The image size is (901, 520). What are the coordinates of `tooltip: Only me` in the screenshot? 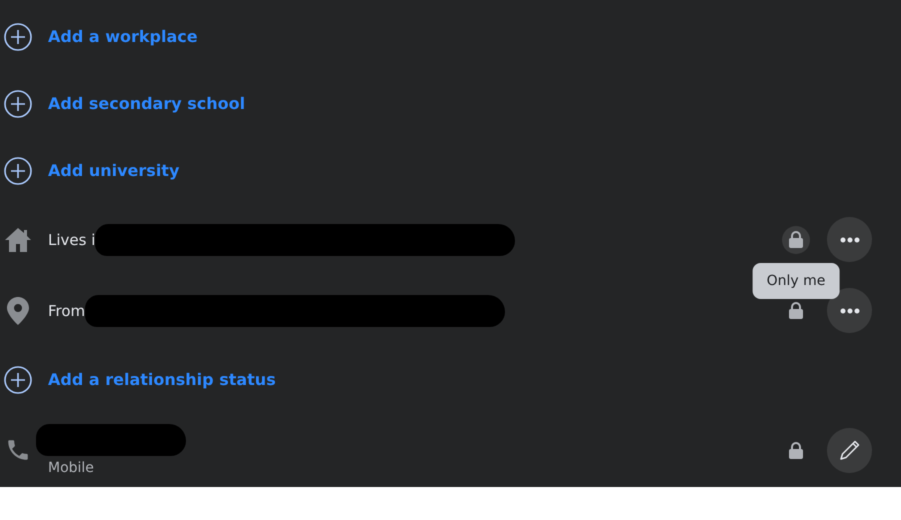 It's located at (796, 280).